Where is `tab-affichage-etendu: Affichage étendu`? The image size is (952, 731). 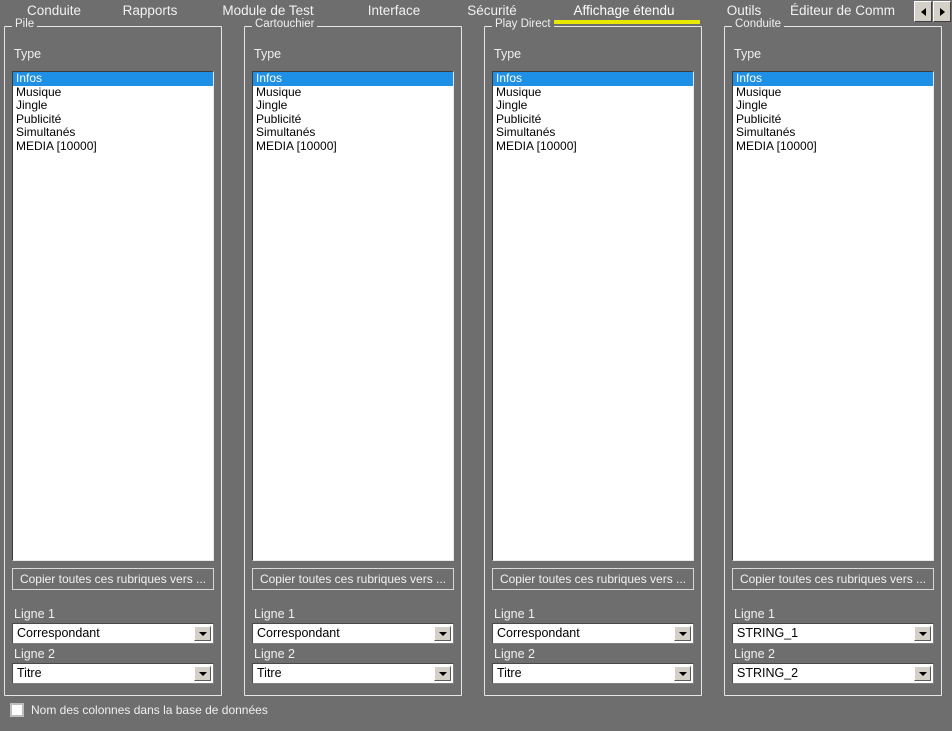
tab-affichage-etendu: Affichage étendu is located at coordinates (624, 12).